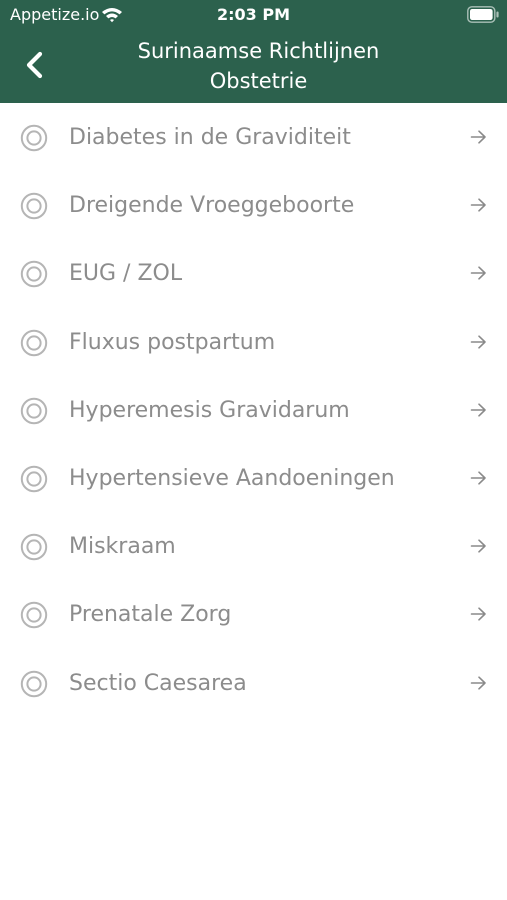 Image resolution: width=507 pixels, height=900 pixels. I want to click on list-item: Prenatale Zorg, so click(253, 614).